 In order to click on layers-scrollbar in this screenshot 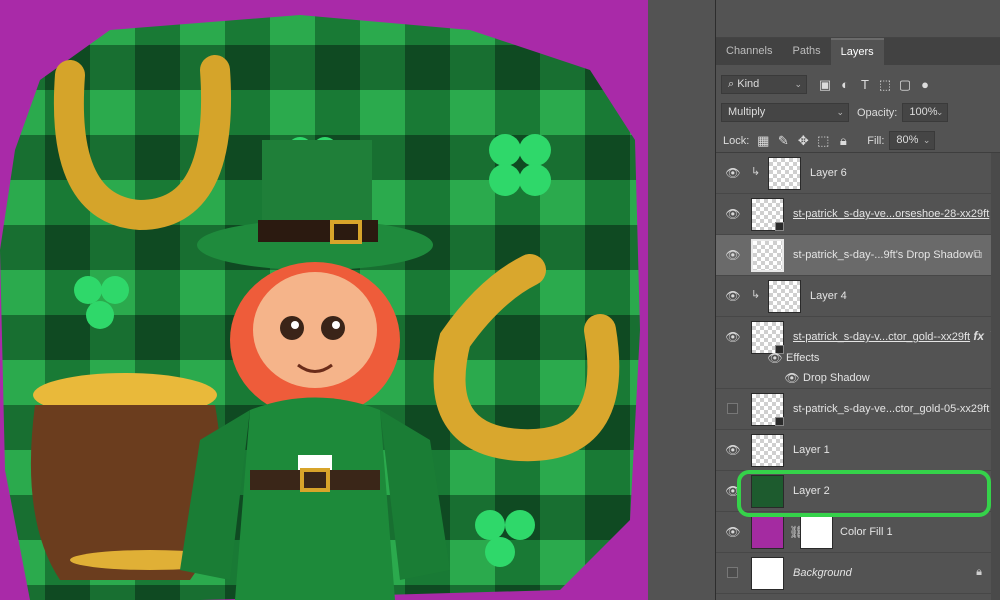, I will do `click(995, 376)`.